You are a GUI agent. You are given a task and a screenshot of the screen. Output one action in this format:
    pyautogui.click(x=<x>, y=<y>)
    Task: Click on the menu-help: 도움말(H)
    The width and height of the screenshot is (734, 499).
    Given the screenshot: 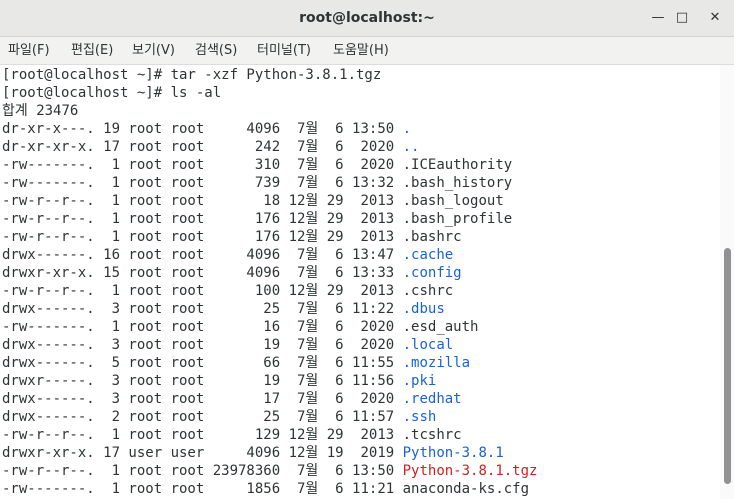 What is the action you would take?
    pyautogui.click(x=361, y=50)
    